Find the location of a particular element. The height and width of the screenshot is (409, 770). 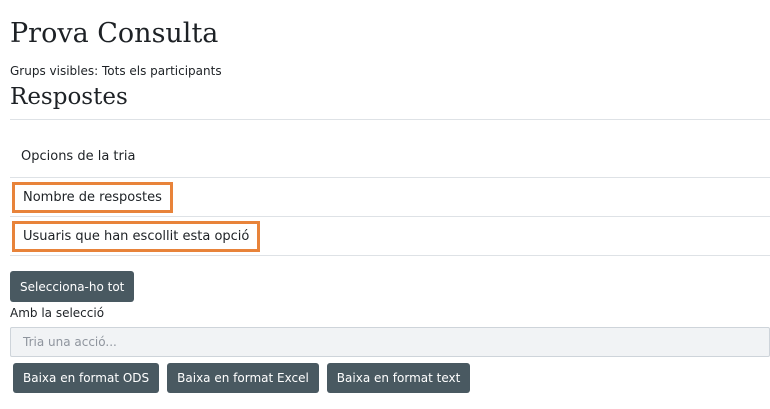

responses-heading: Respostes is located at coordinates (69, 97).